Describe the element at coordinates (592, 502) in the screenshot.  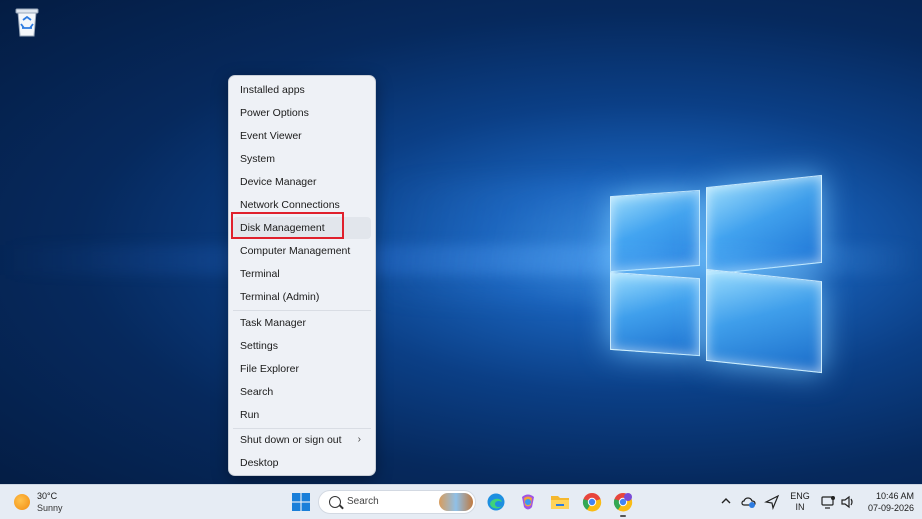
I see `chrome-icon` at that location.